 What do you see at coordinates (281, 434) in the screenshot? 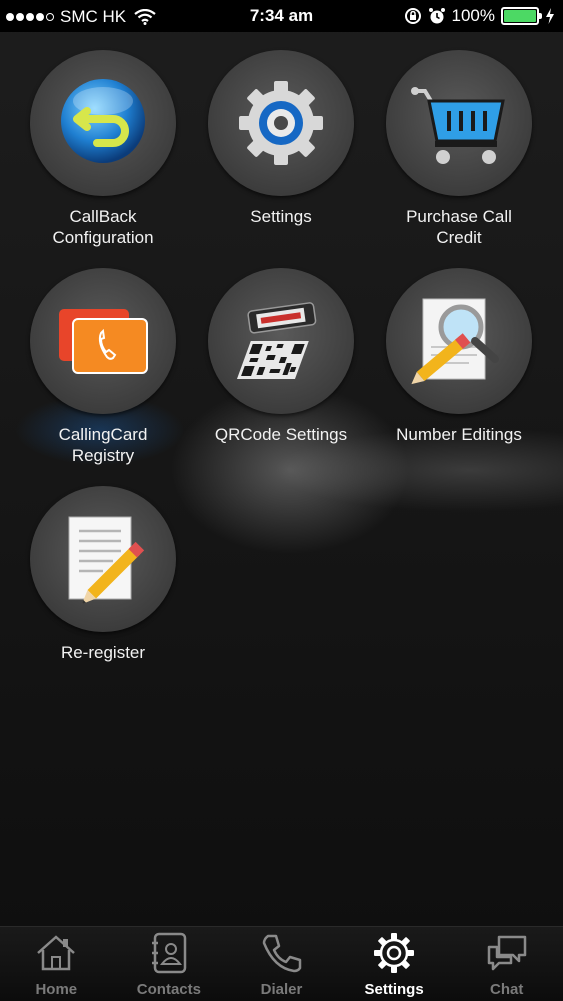
I see `tile-label: QRCode Settings` at bounding box center [281, 434].